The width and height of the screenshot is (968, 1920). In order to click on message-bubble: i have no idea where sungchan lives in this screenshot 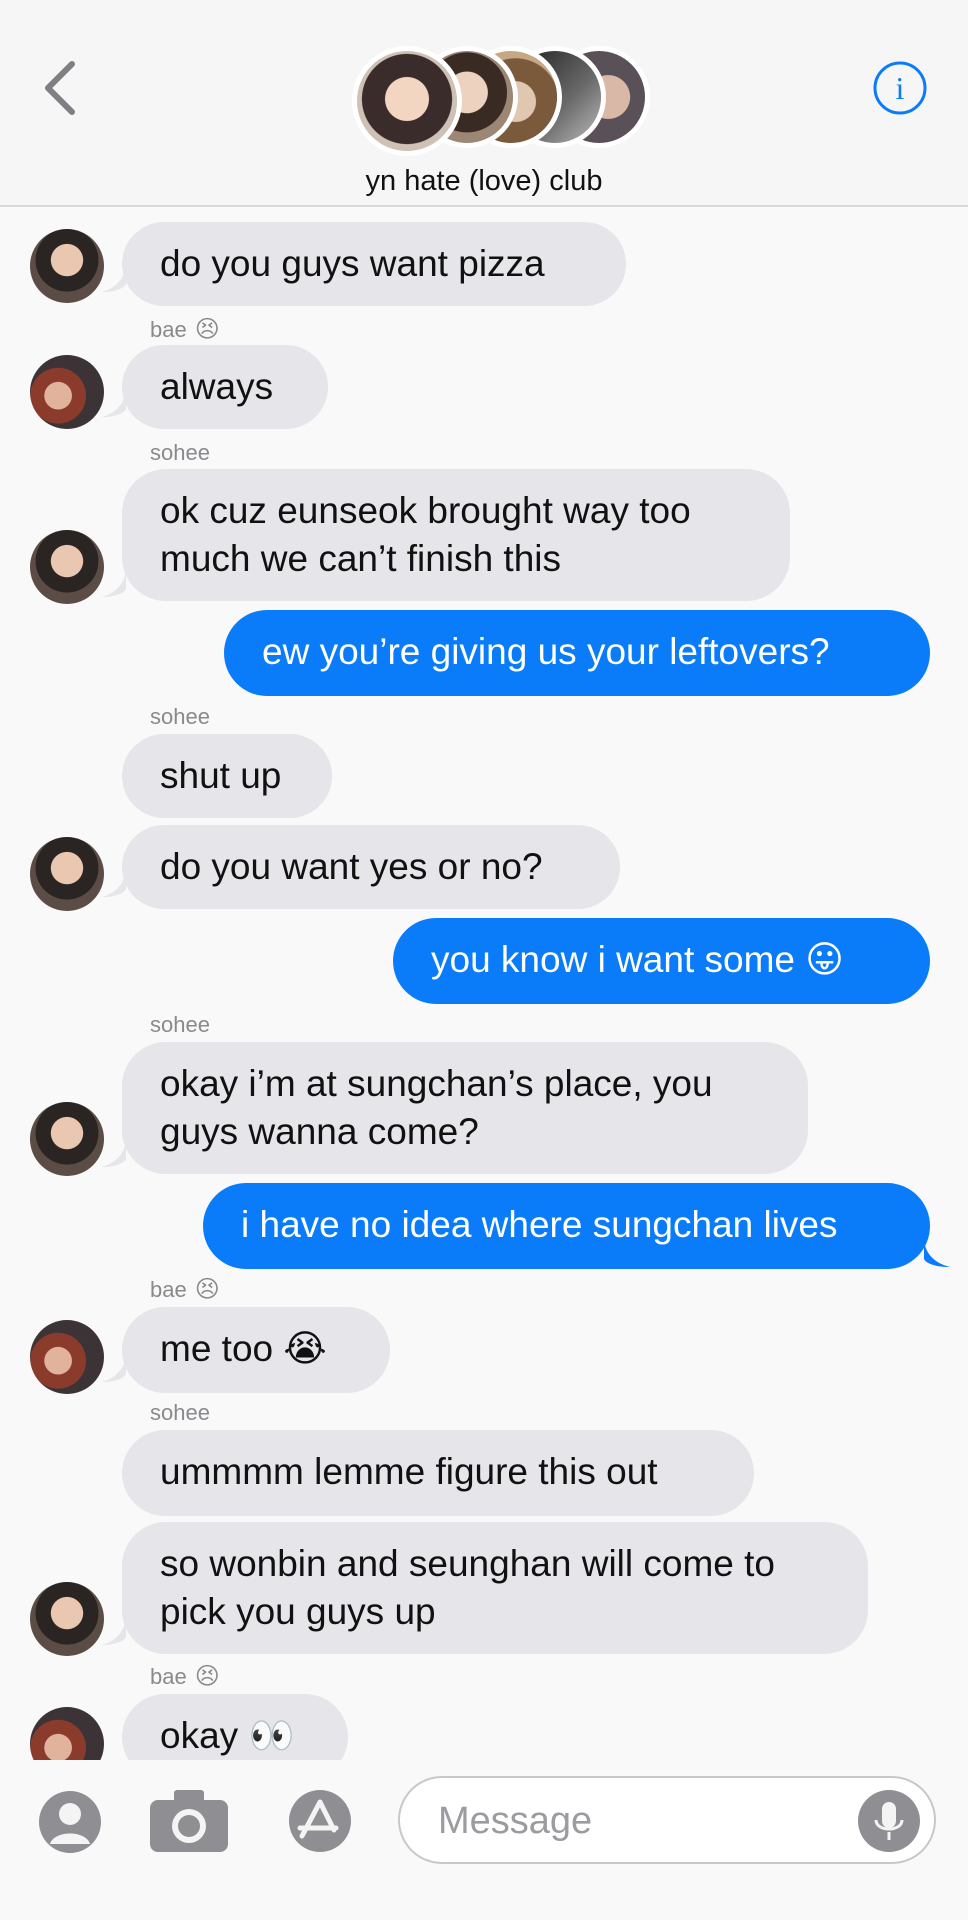, I will do `click(566, 1226)`.